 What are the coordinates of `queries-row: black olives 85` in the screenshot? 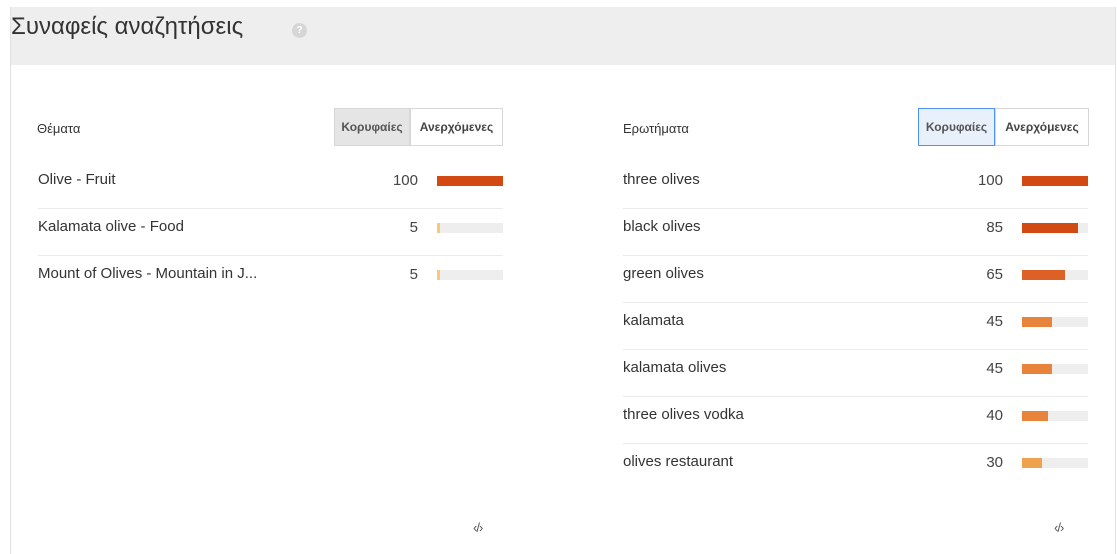 It's located at (855, 232).